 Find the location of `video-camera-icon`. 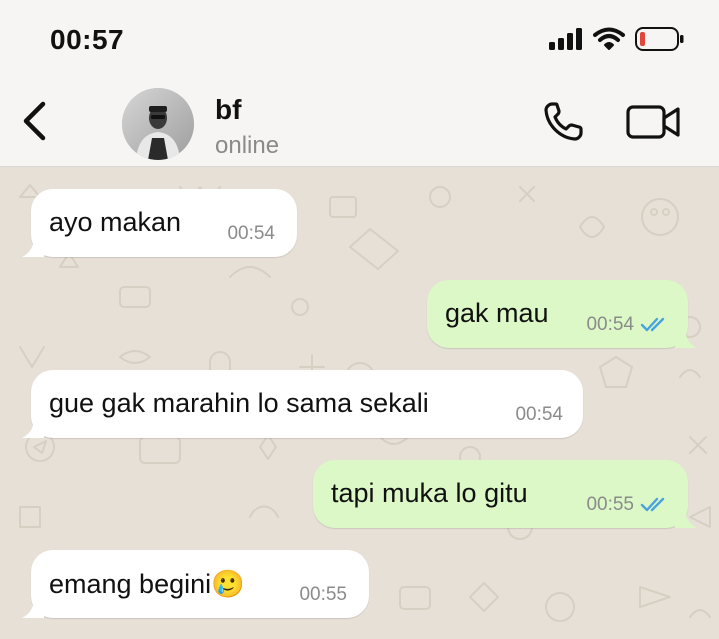

video-camera-icon is located at coordinates (654, 124).